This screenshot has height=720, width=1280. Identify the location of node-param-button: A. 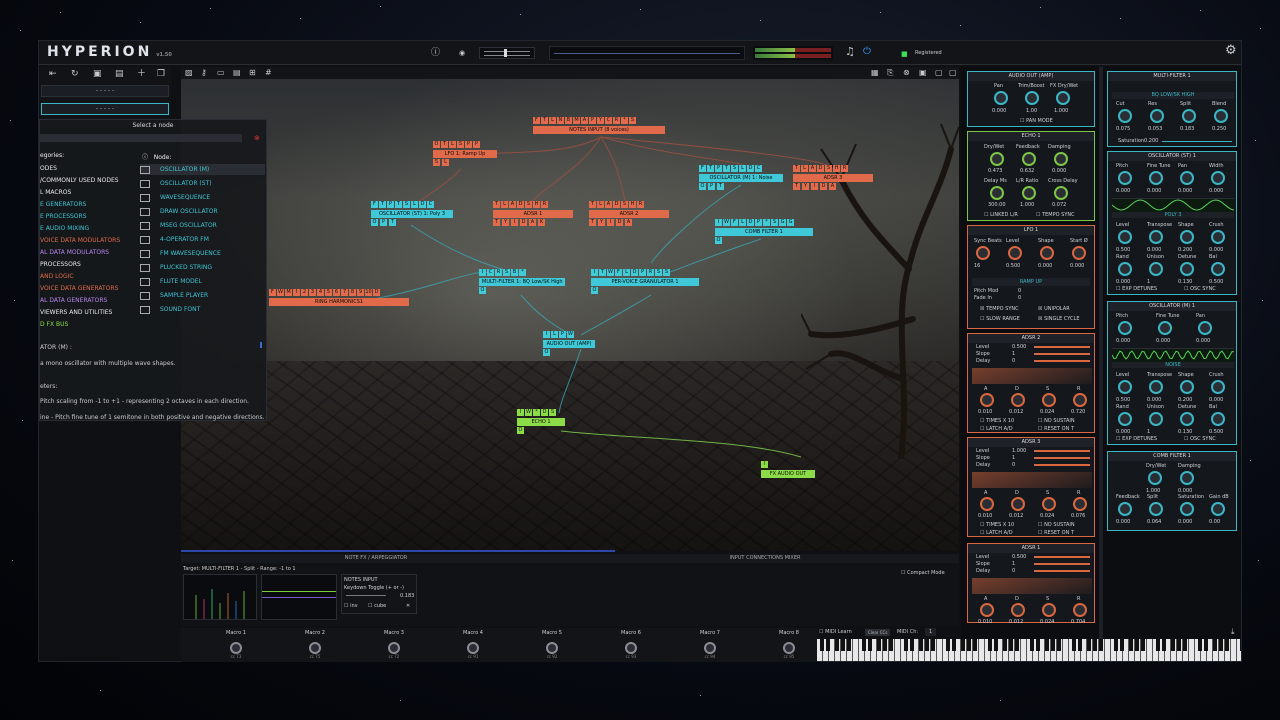
(512, 204).